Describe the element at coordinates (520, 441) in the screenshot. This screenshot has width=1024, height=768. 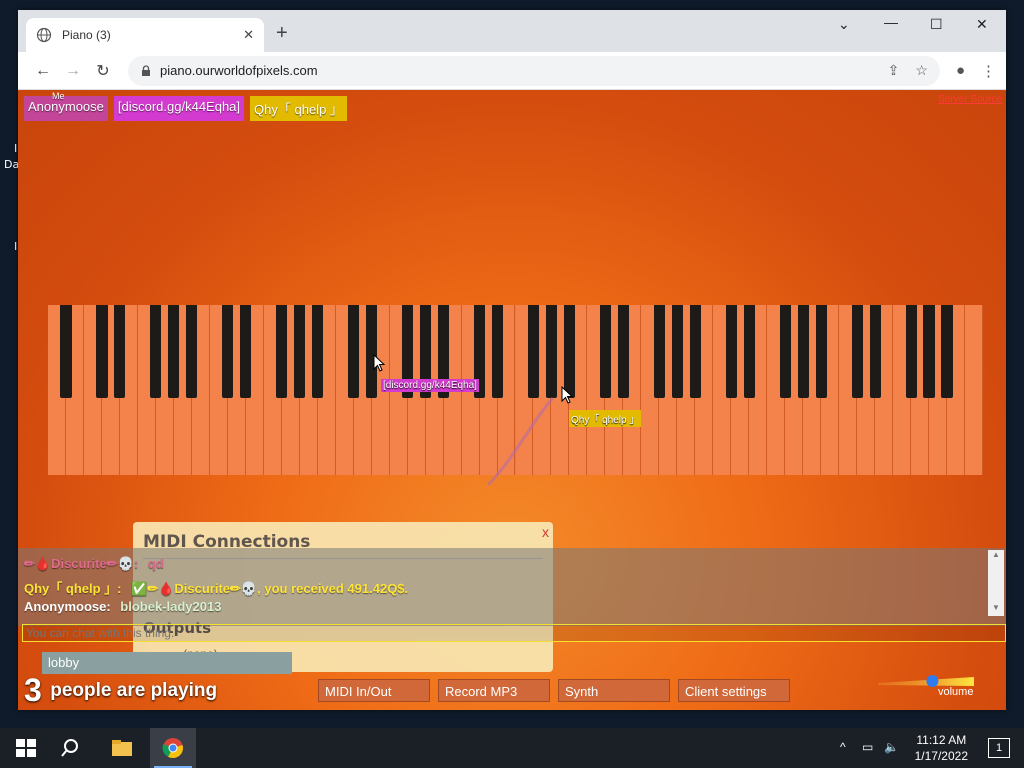
I see `cursor-trail` at that location.